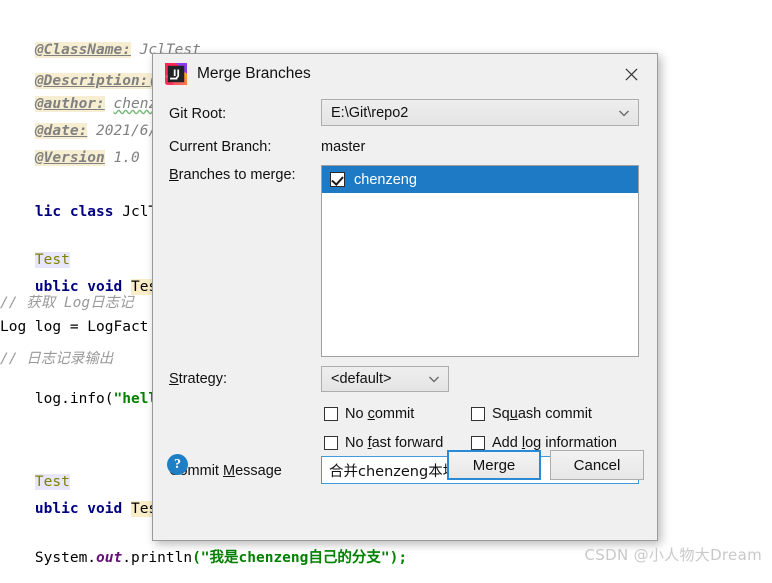 This screenshot has height=583, width=772. Describe the element at coordinates (597, 465) in the screenshot. I see `cancel-button: Cancel` at that location.